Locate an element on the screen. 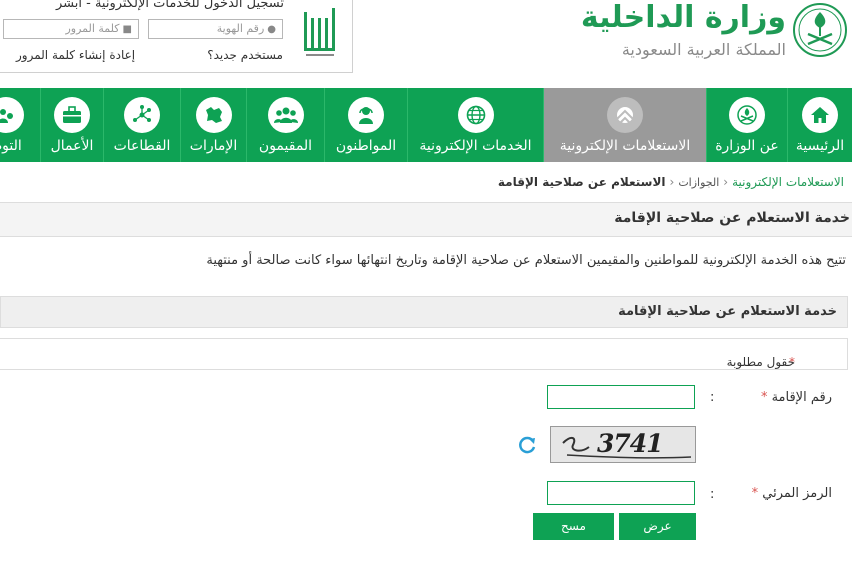 The image size is (852, 567). new-user-link: مستخدم جديد؟ is located at coordinates (245, 55).